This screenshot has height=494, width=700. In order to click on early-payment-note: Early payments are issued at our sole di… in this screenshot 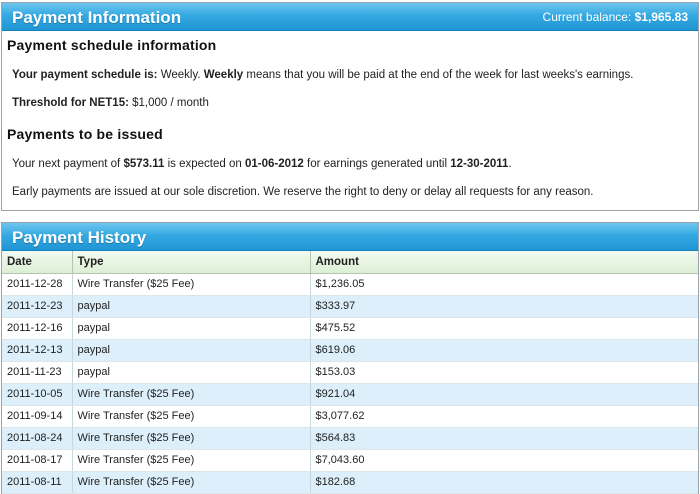, I will do `click(303, 192)`.